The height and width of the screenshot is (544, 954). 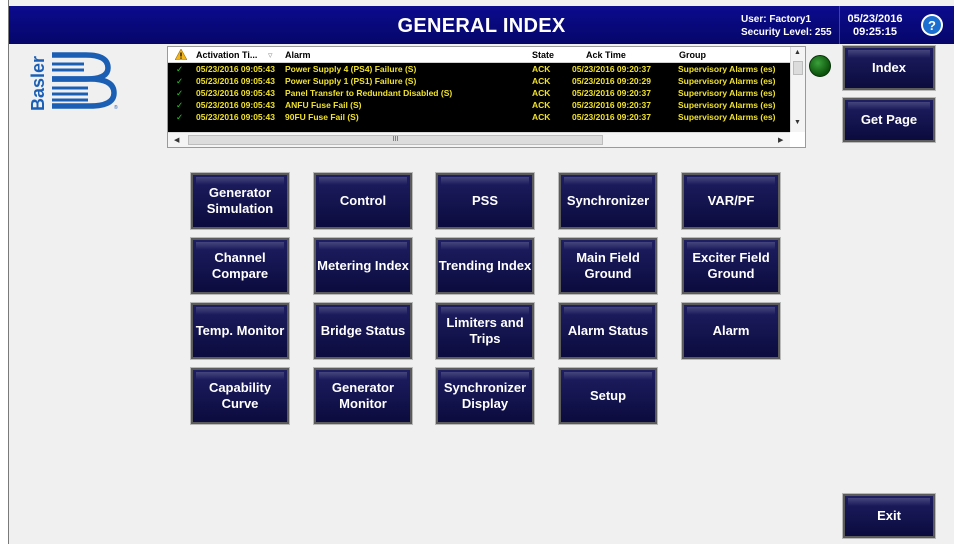 What do you see at coordinates (369, 93) in the screenshot?
I see `cell-alarm: Panel Transfer to Redundant Disabled (S)` at bounding box center [369, 93].